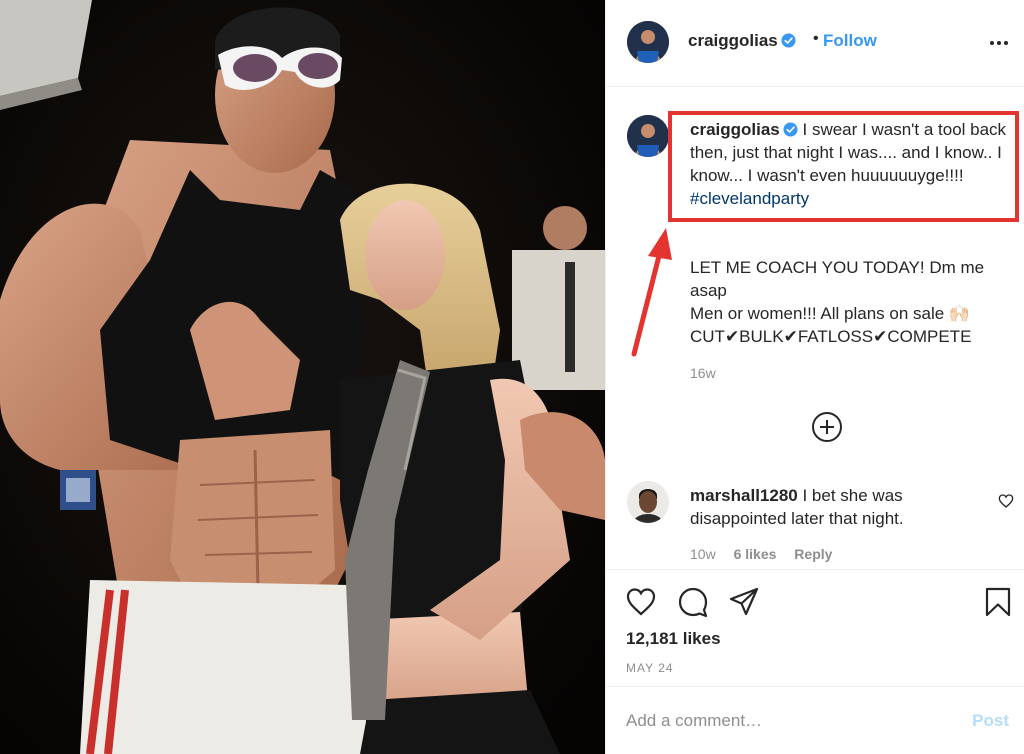  What do you see at coordinates (650, 668) in the screenshot?
I see `post-date: MAY 24` at bounding box center [650, 668].